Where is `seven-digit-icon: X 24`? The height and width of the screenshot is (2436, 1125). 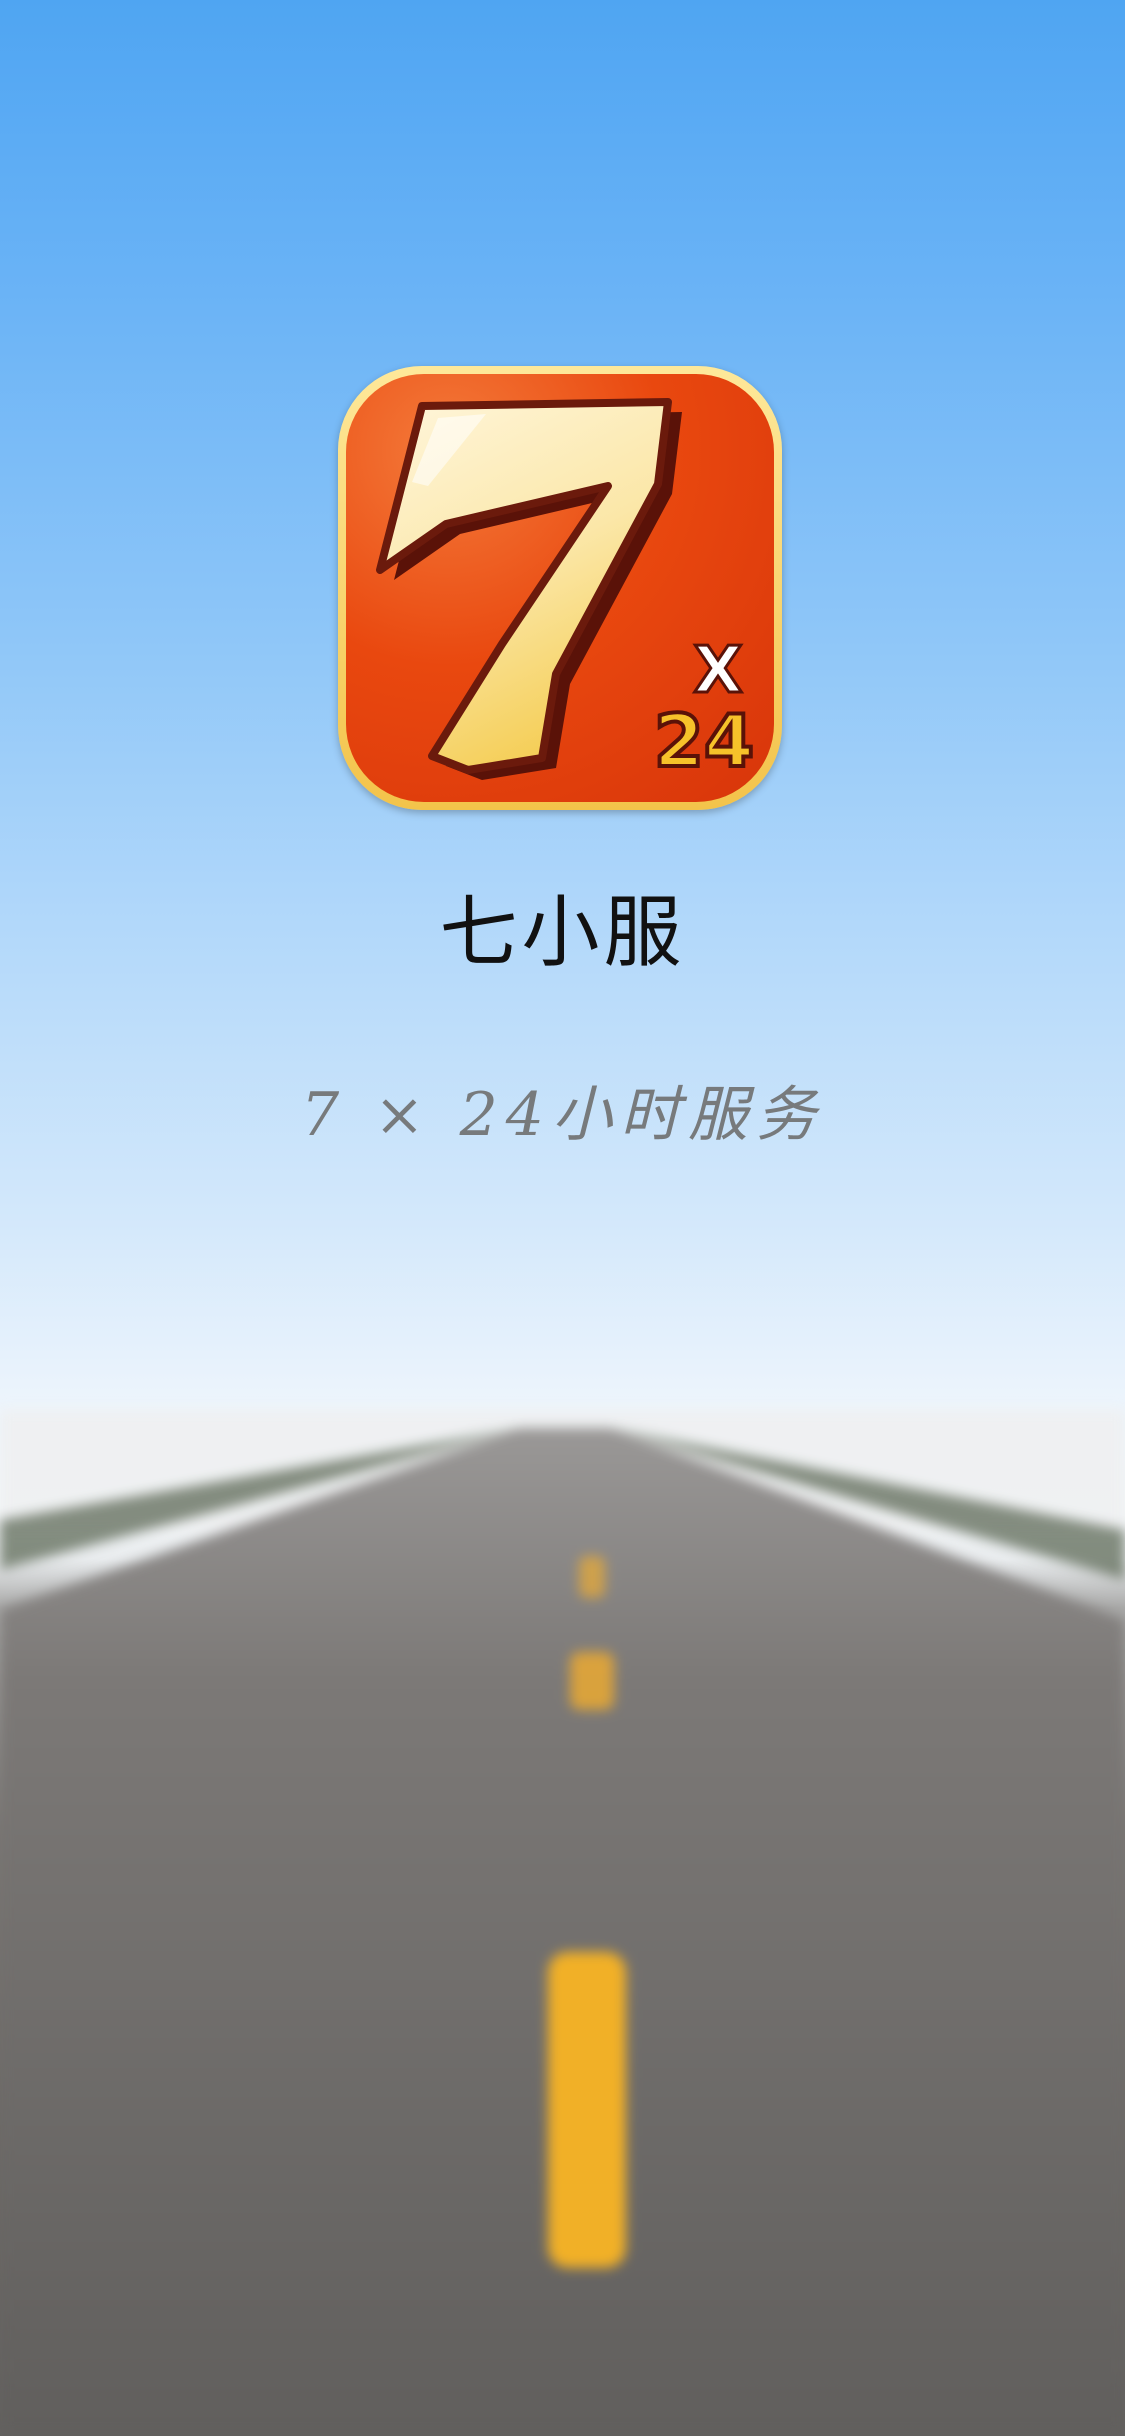
seven-digit-icon: X 24 is located at coordinates (566, 591).